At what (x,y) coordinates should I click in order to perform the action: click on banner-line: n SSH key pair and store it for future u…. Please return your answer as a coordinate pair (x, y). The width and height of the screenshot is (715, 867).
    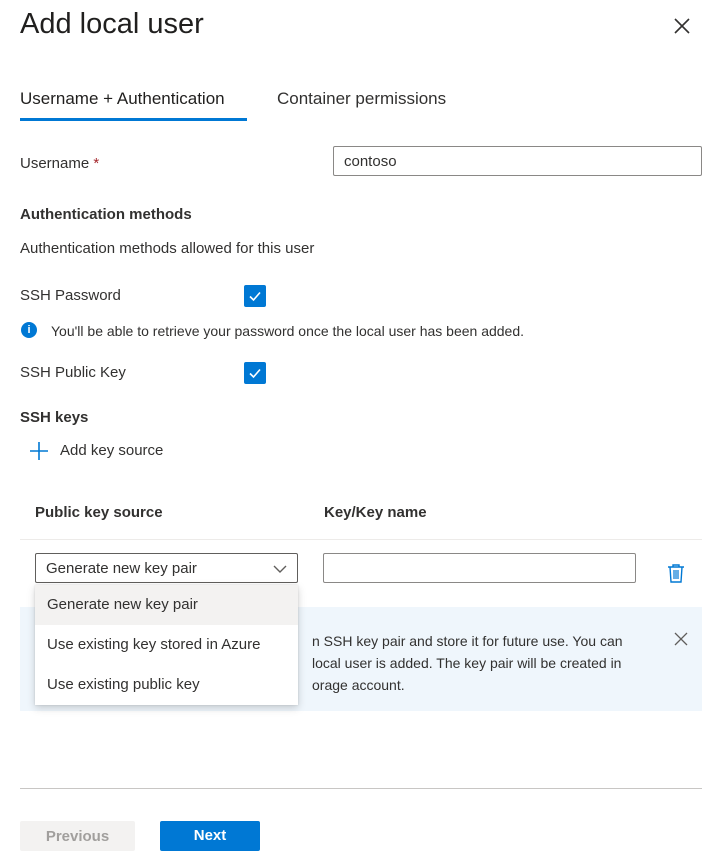
    Looking at the image, I should click on (467, 641).